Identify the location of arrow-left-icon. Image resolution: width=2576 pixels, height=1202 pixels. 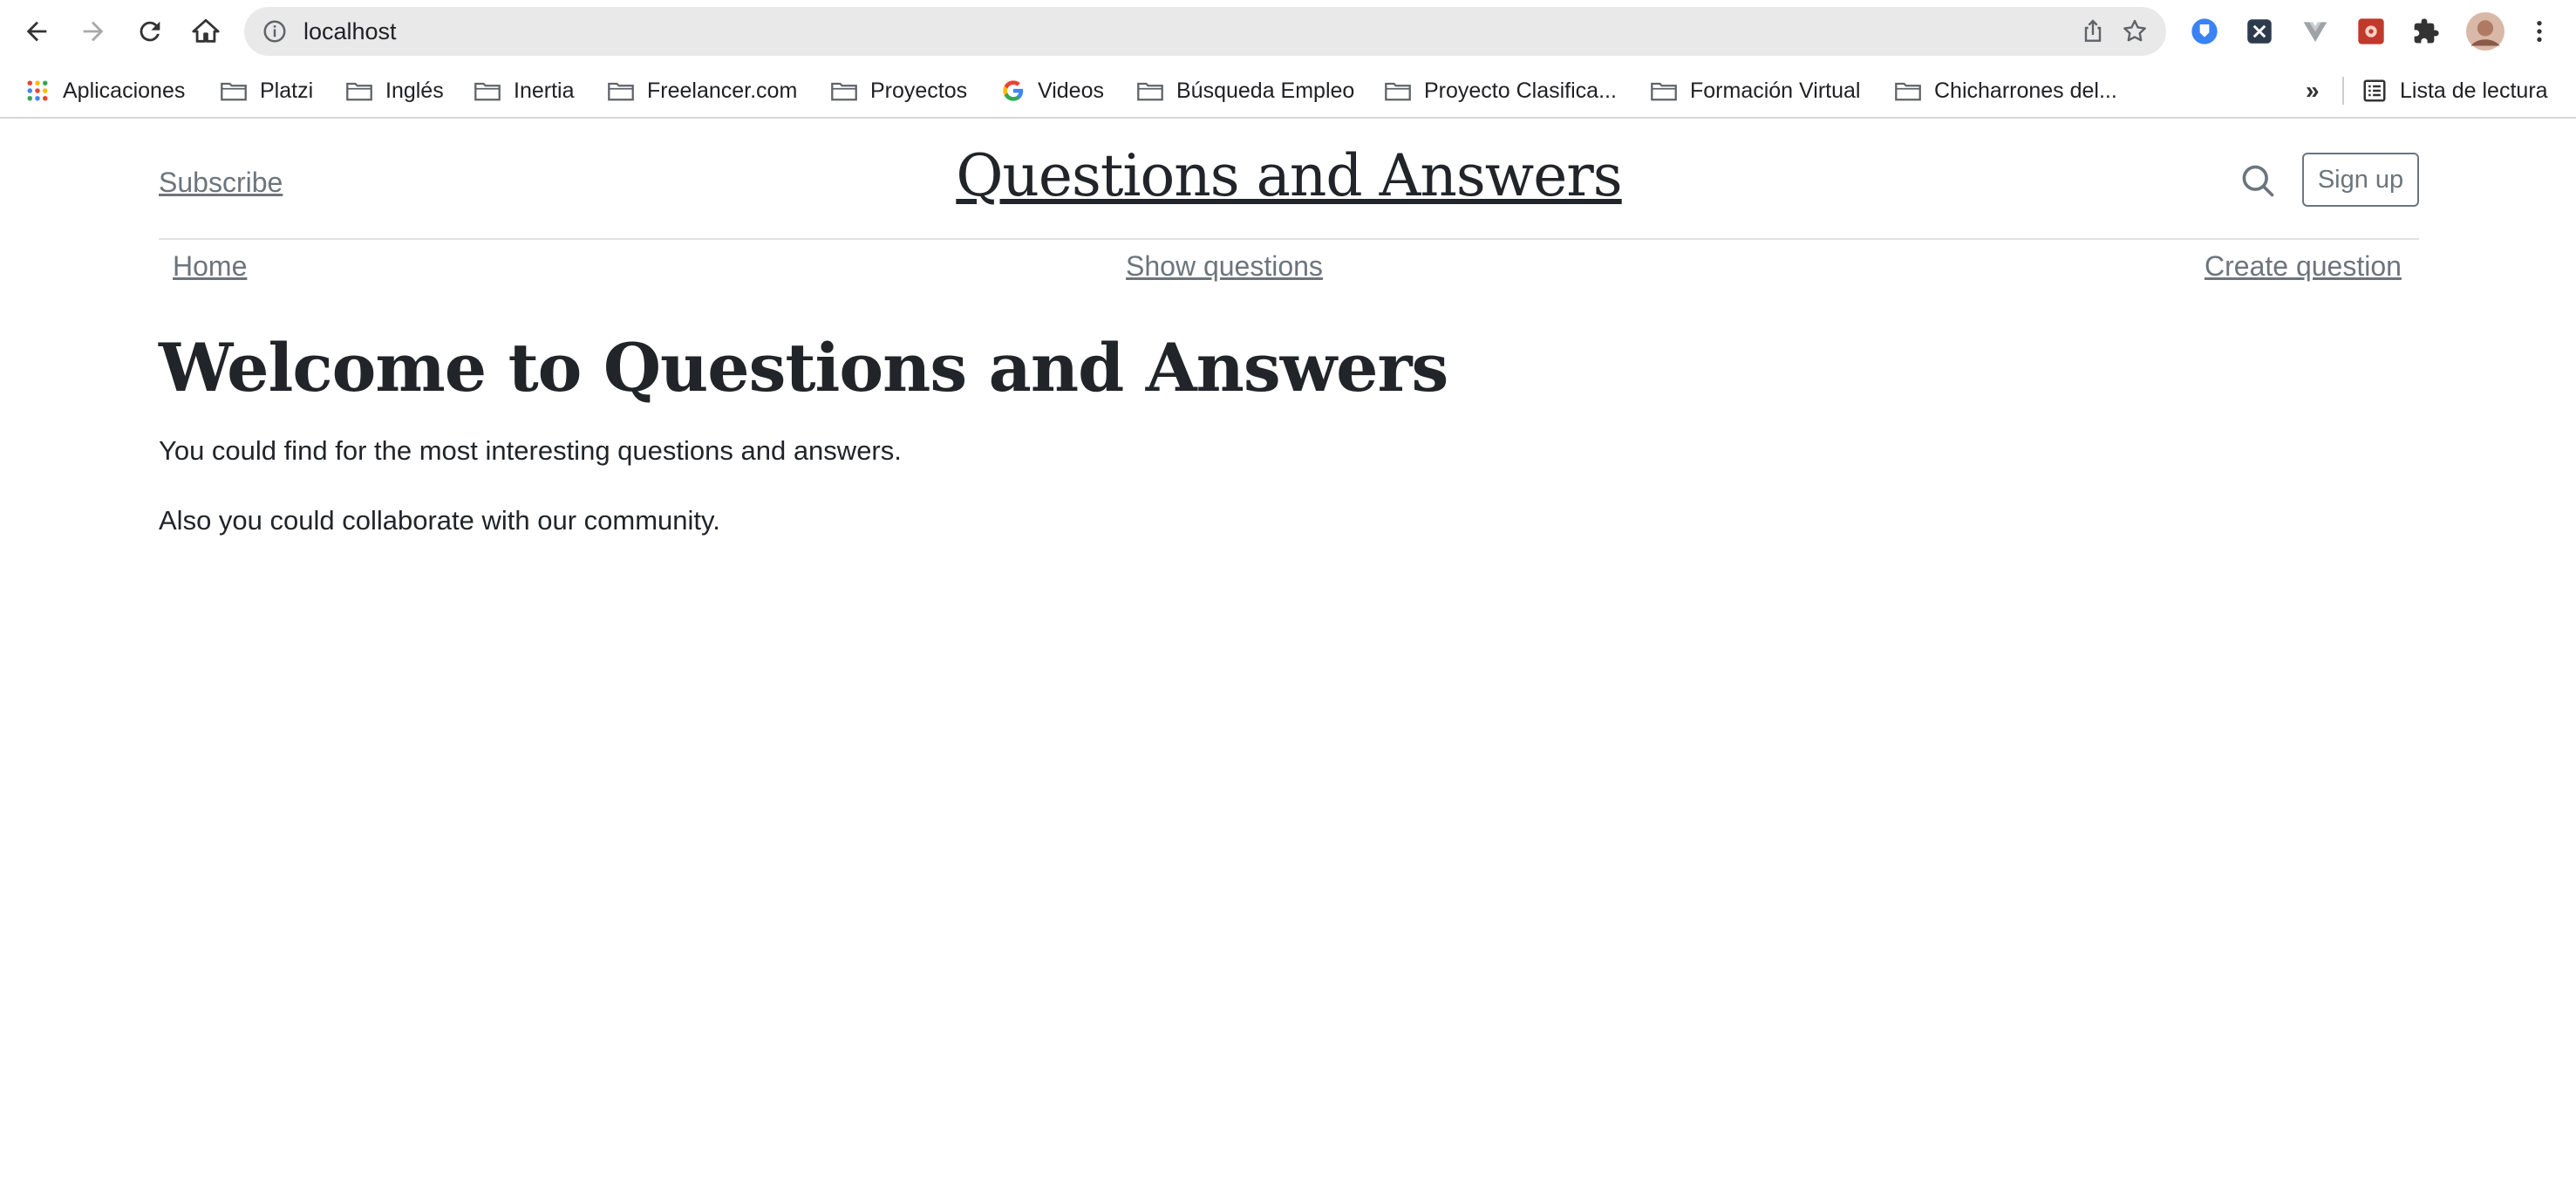
(37, 31).